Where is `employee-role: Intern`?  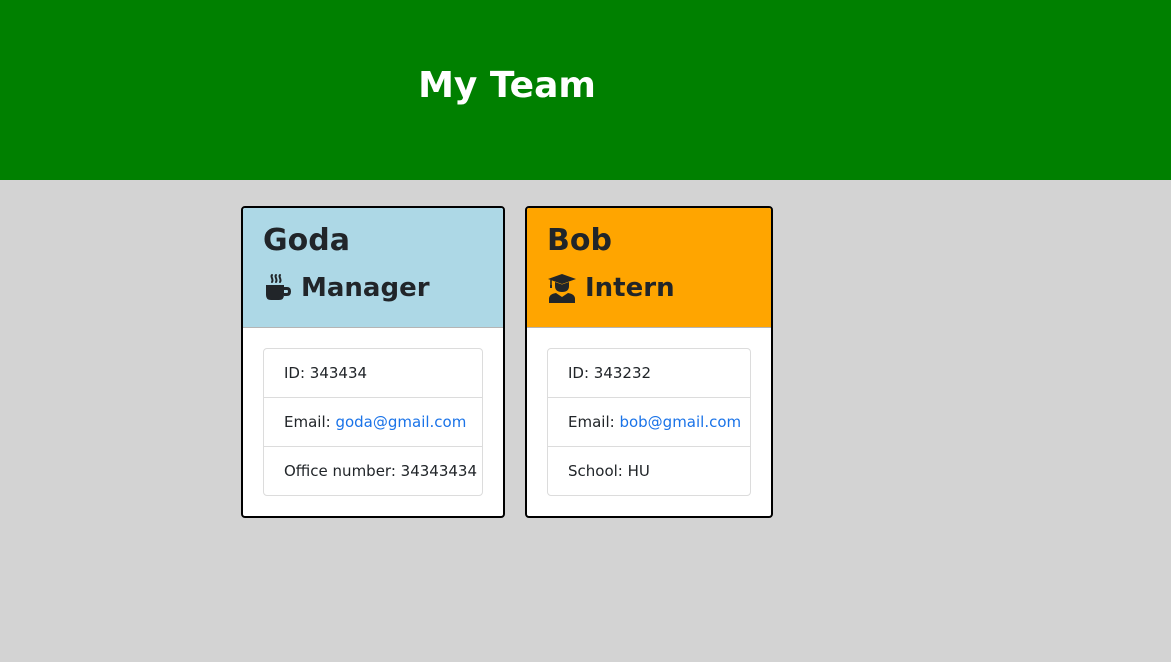
employee-role: Intern is located at coordinates (611, 288).